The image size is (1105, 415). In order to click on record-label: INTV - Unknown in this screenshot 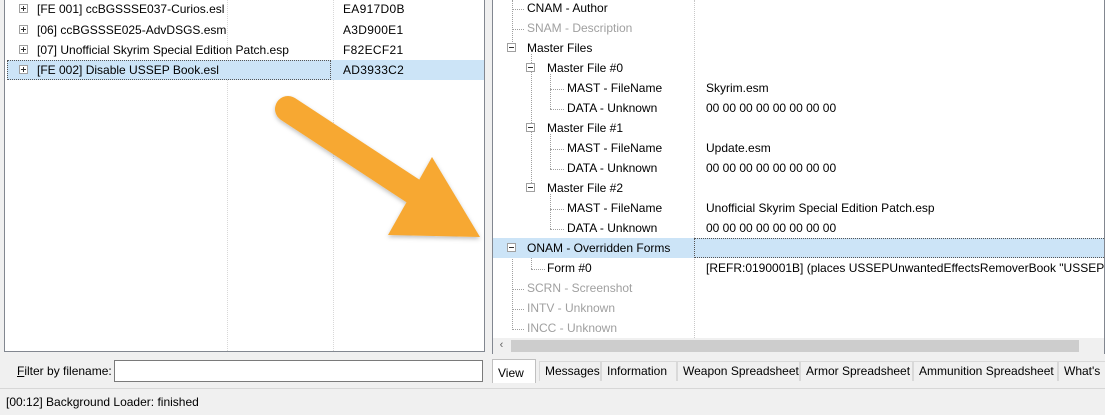, I will do `click(571, 308)`.